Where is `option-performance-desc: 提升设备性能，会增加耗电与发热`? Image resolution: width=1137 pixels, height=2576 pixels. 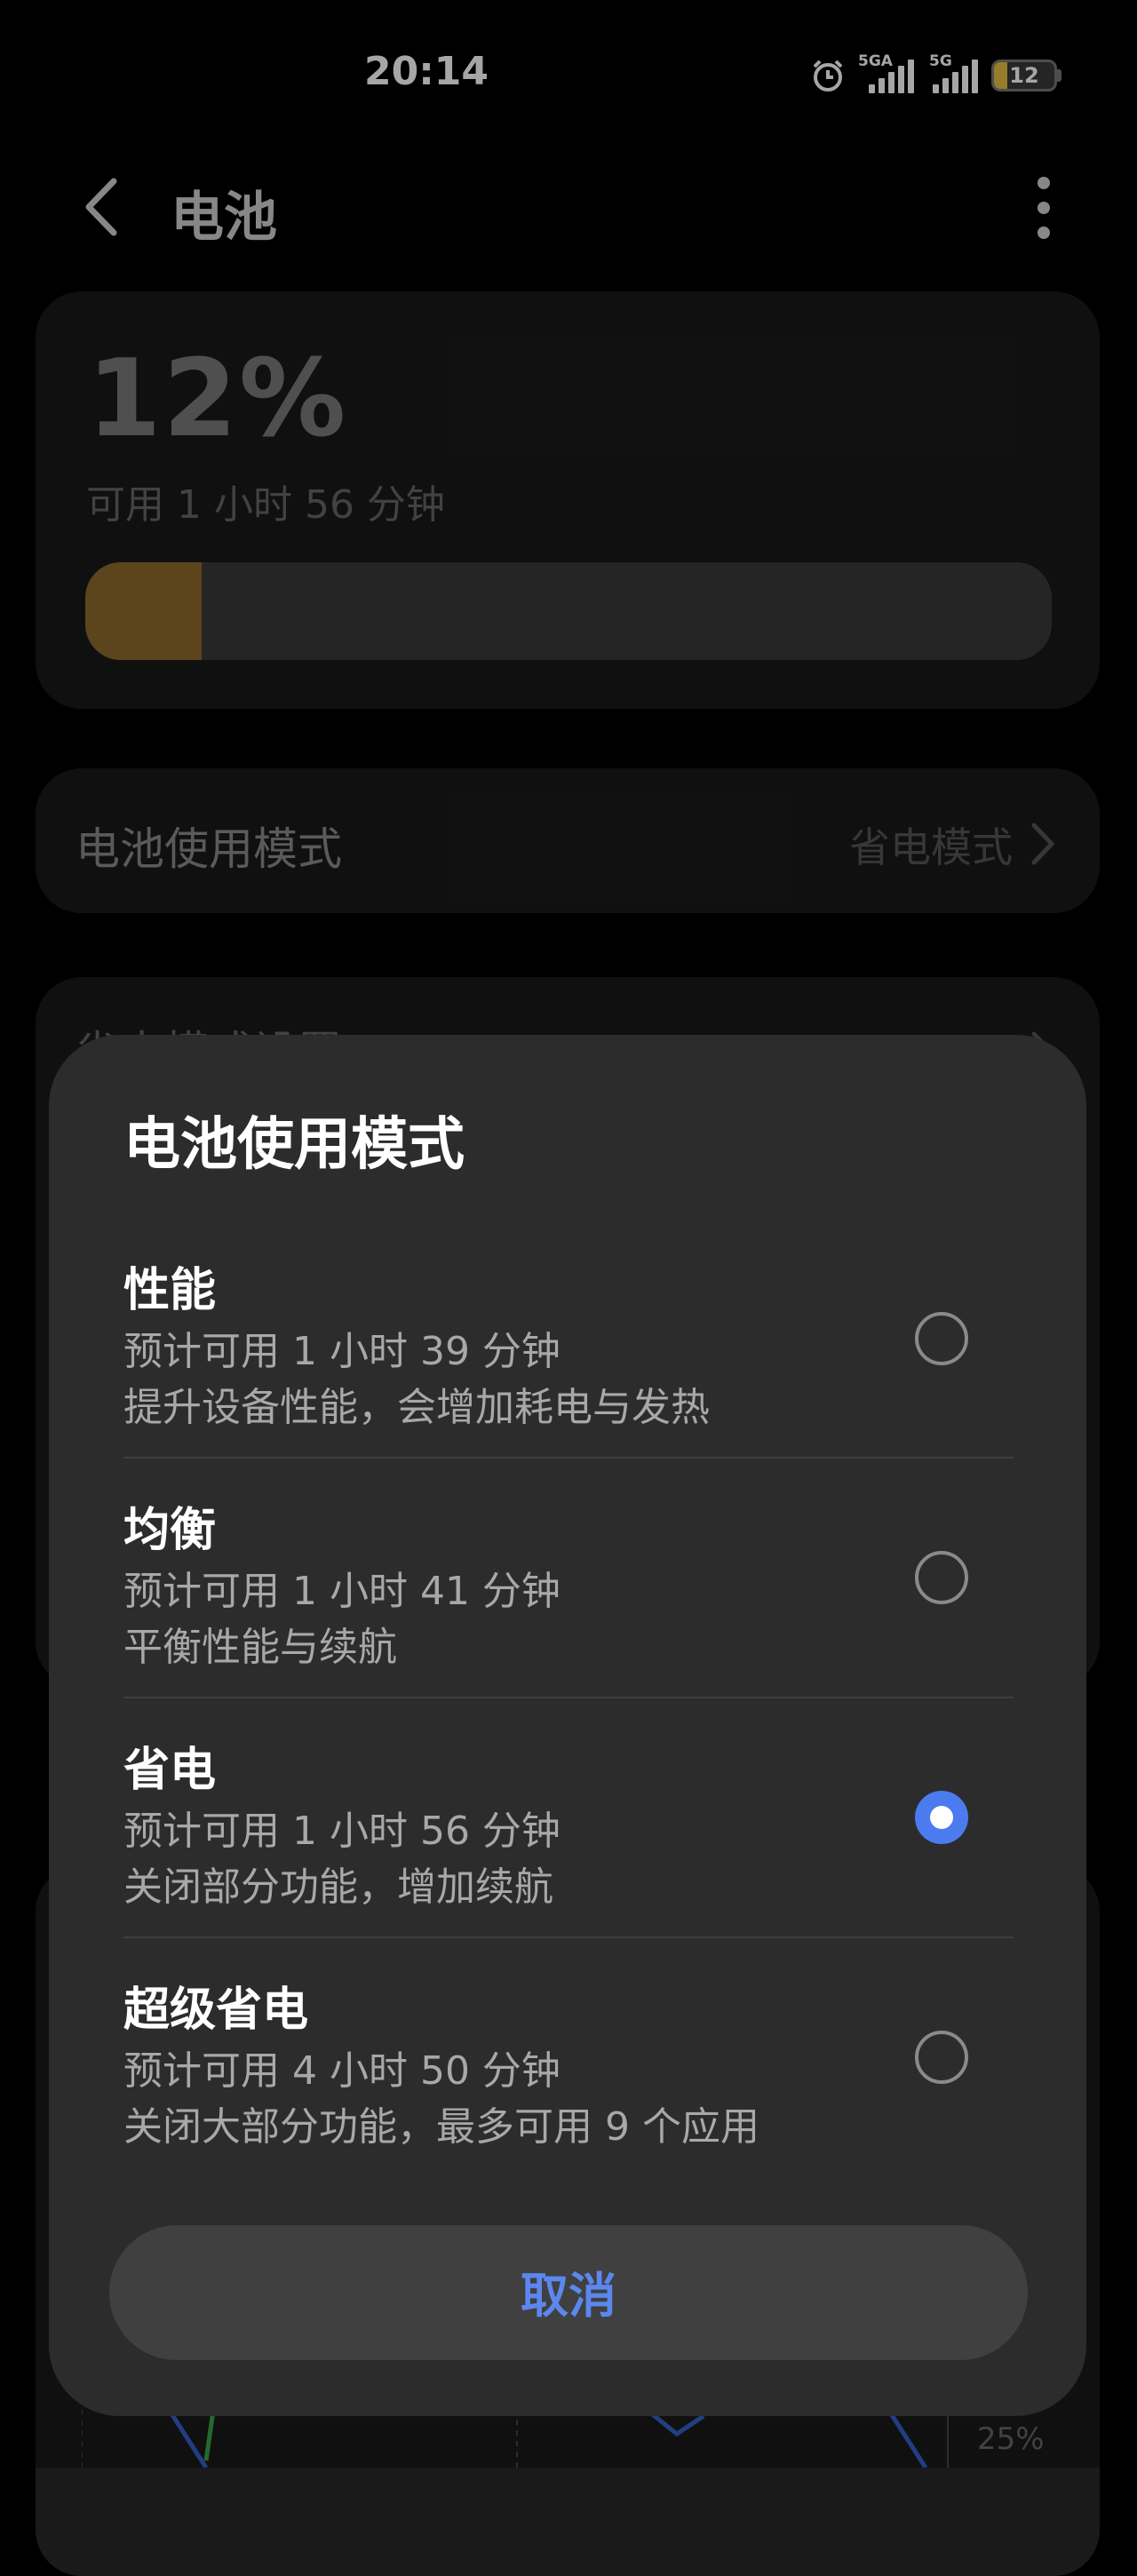 option-performance-desc: 提升设备性能，会增加耗电与发热 is located at coordinates (417, 1407).